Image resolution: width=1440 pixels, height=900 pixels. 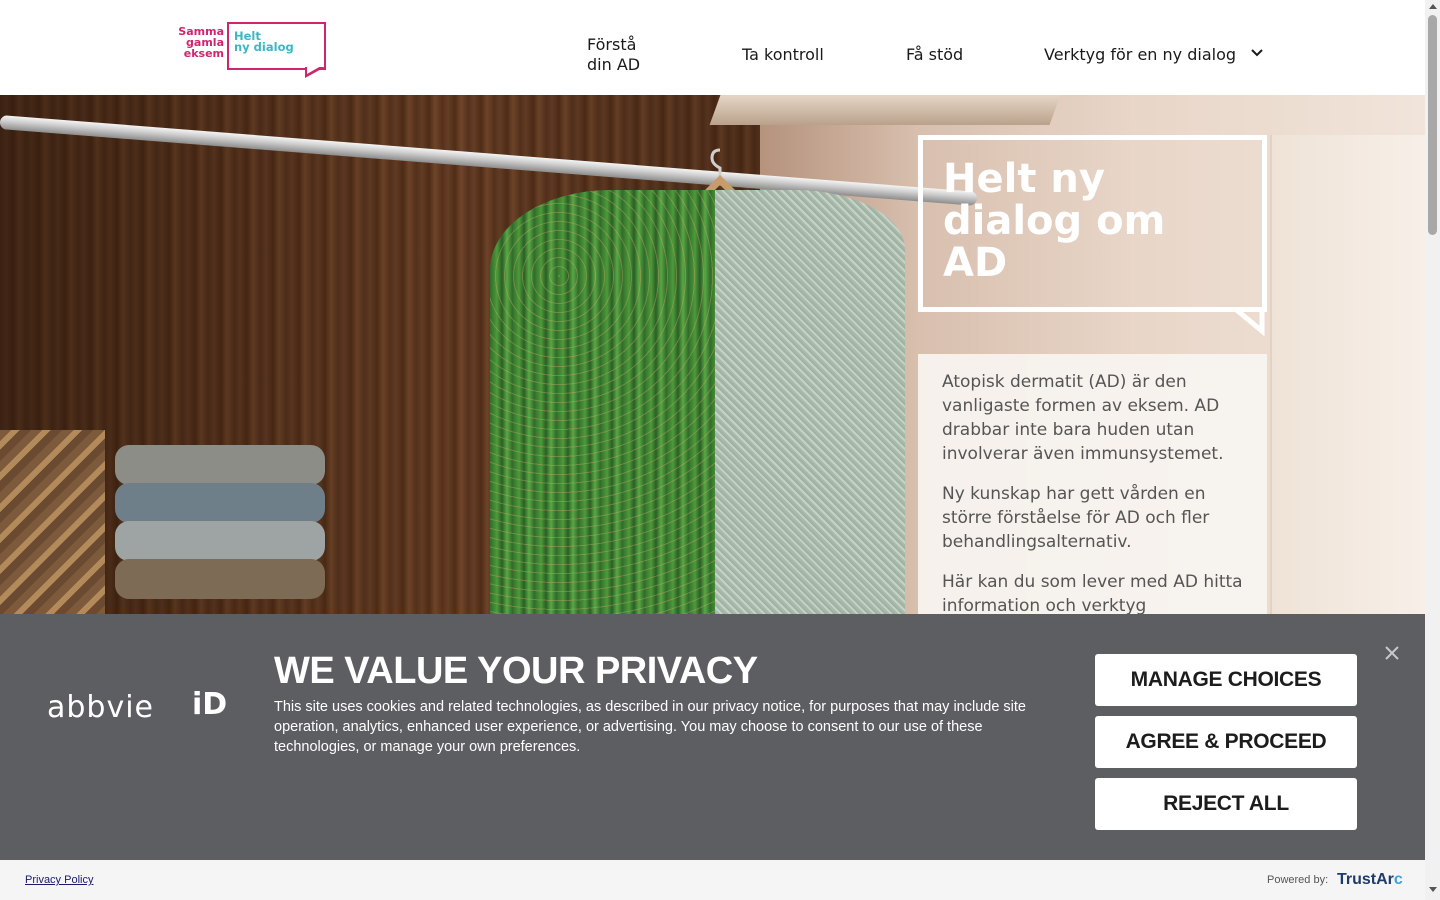 I want to click on hero-title-card: Helt ny dialog om AD, so click(x=1092, y=223).